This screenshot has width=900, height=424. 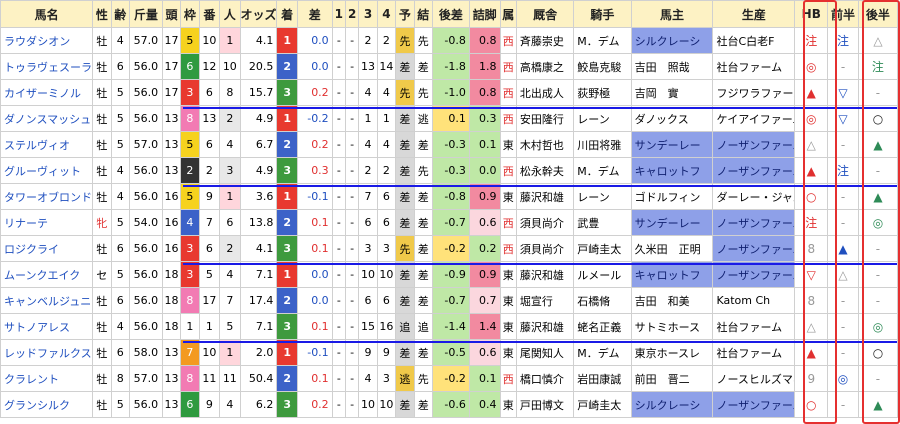 What do you see at coordinates (672, 222) in the screenshot?
I see `cell-owner: サンデーレー` at bounding box center [672, 222].